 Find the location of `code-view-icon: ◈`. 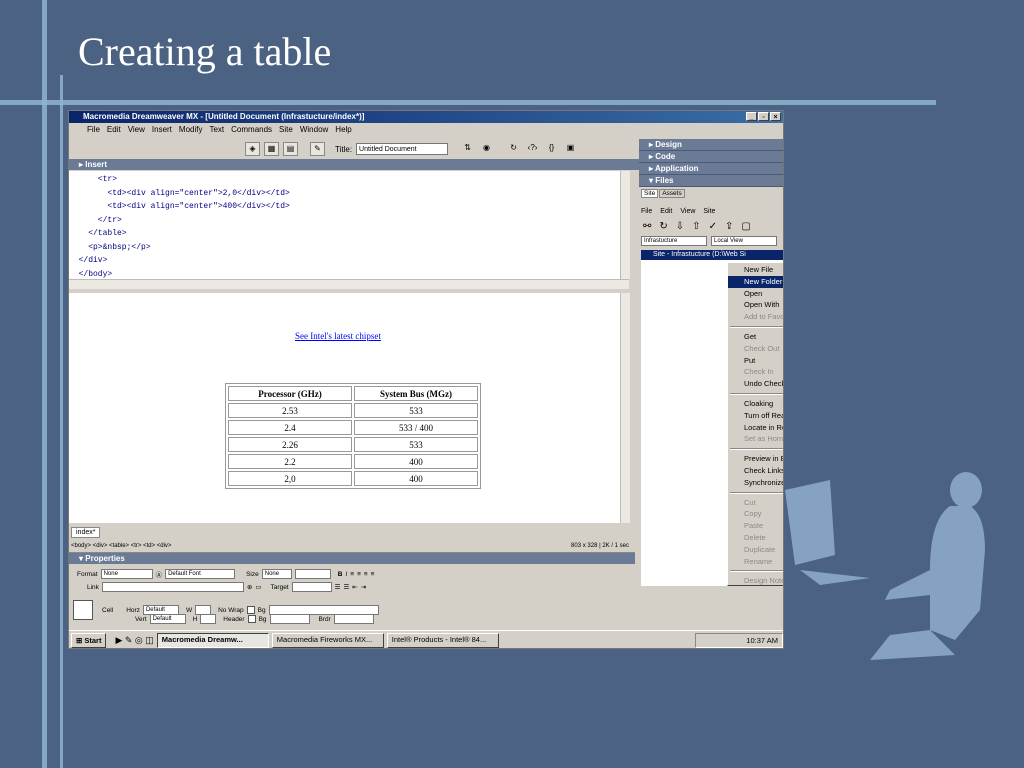

code-view-icon: ◈ is located at coordinates (252, 149).